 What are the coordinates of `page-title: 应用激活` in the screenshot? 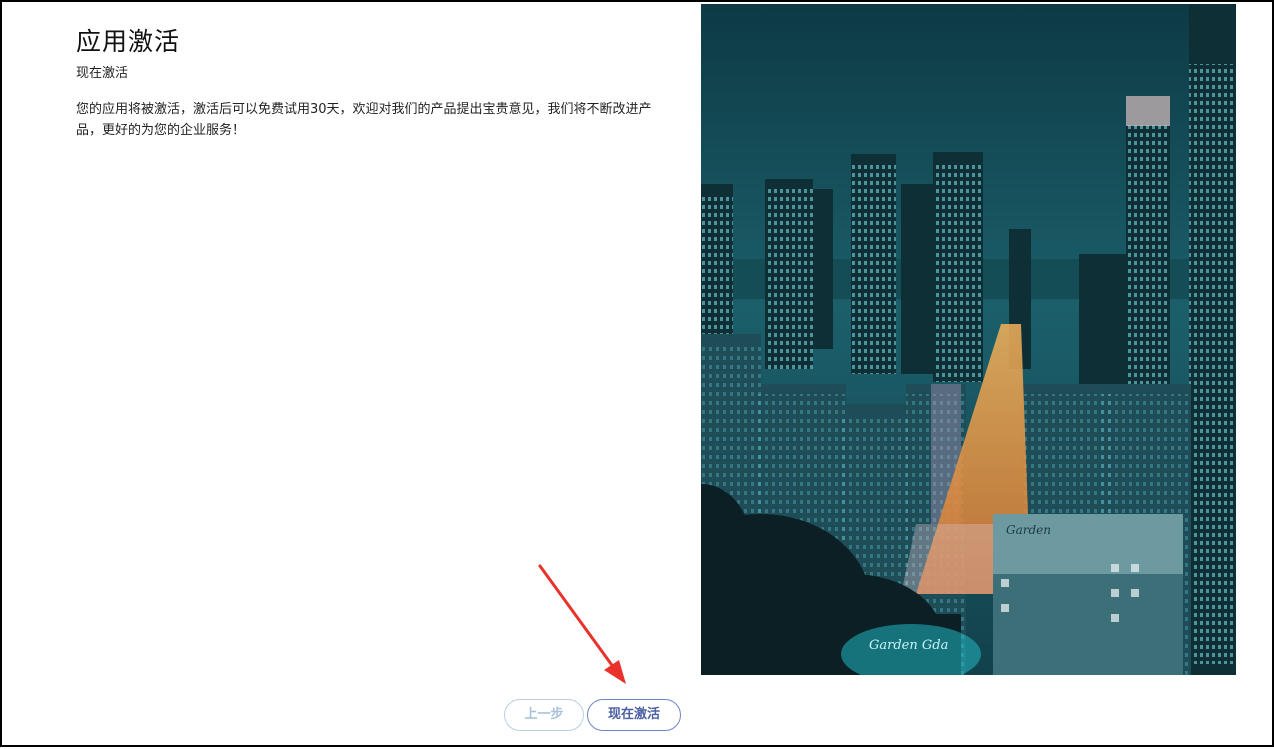 It's located at (128, 41).